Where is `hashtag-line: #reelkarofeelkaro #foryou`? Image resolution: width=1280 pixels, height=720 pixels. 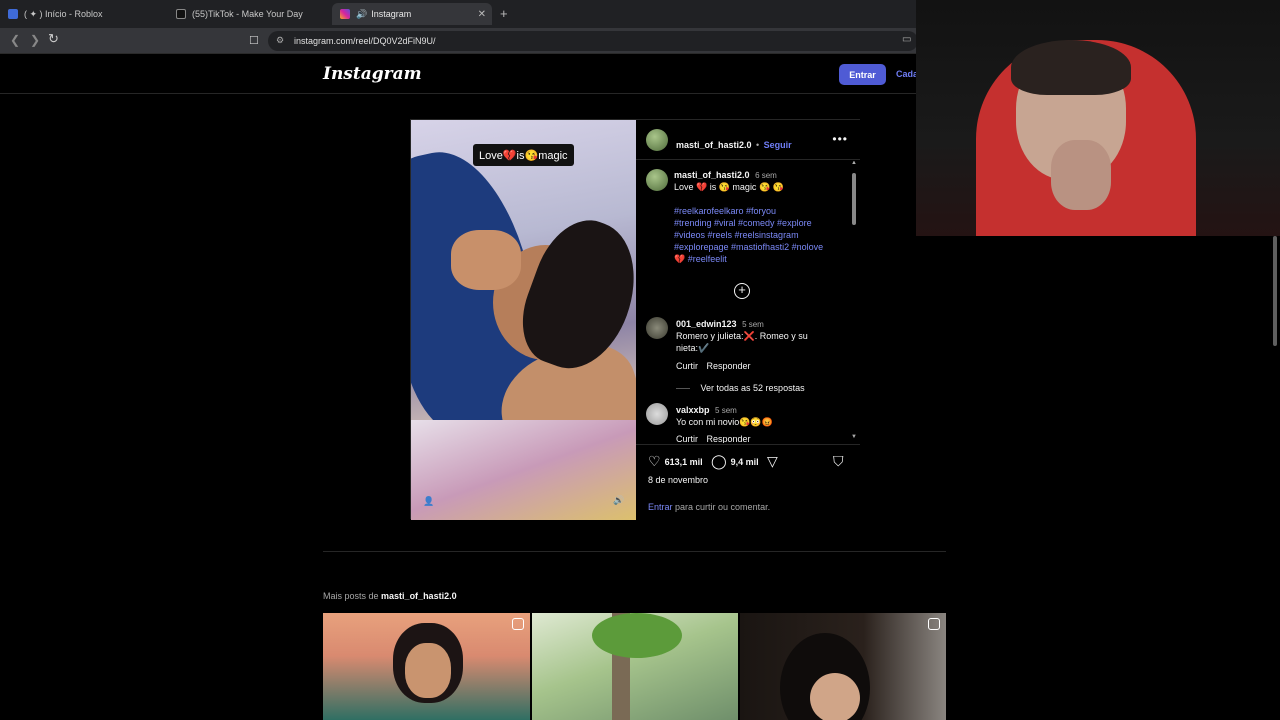 hashtag-line: #reelkarofeelkaro #foryou is located at coordinates (725, 211).